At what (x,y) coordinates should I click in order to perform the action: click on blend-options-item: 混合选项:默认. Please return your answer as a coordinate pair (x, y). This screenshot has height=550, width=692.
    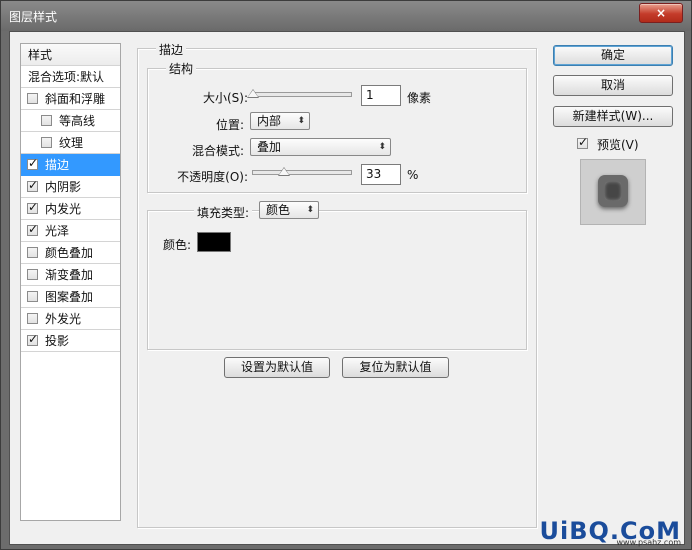
    Looking at the image, I should click on (70, 77).